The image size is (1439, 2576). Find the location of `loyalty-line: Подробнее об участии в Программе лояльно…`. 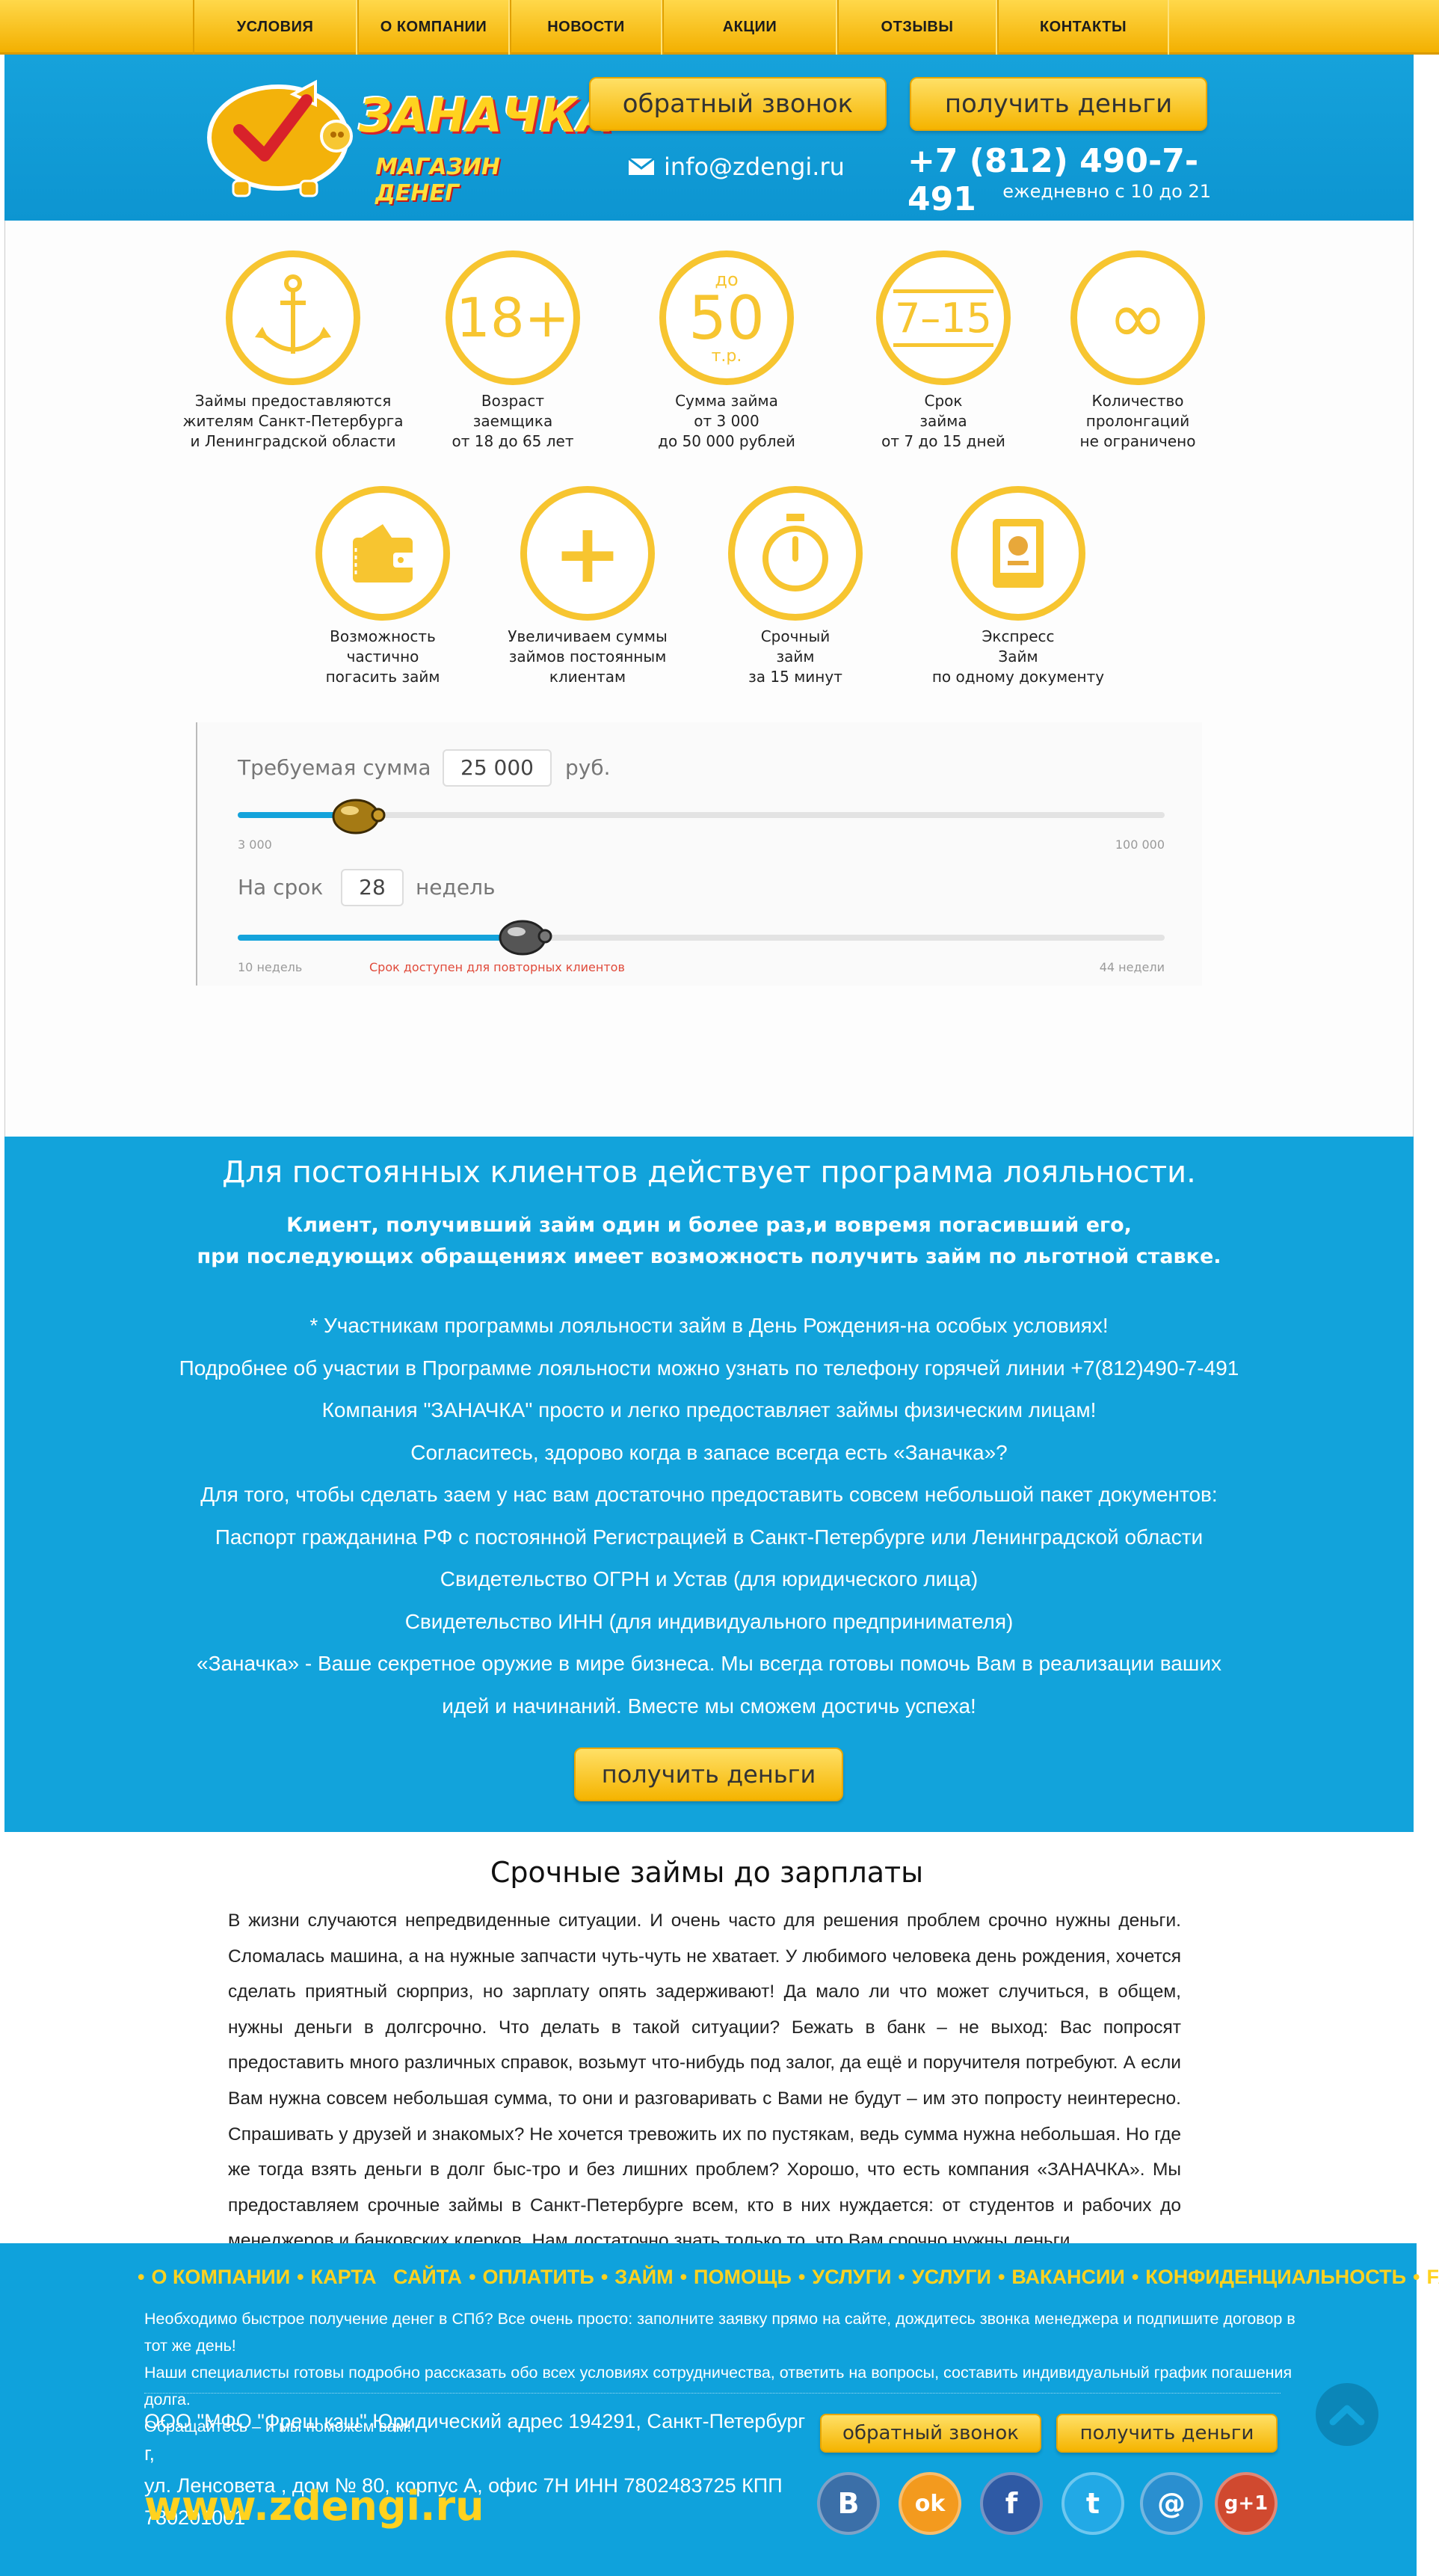

loyalty-line: Подробнее об участии в Программе лояльно… is located at coordinates (709, 1368).